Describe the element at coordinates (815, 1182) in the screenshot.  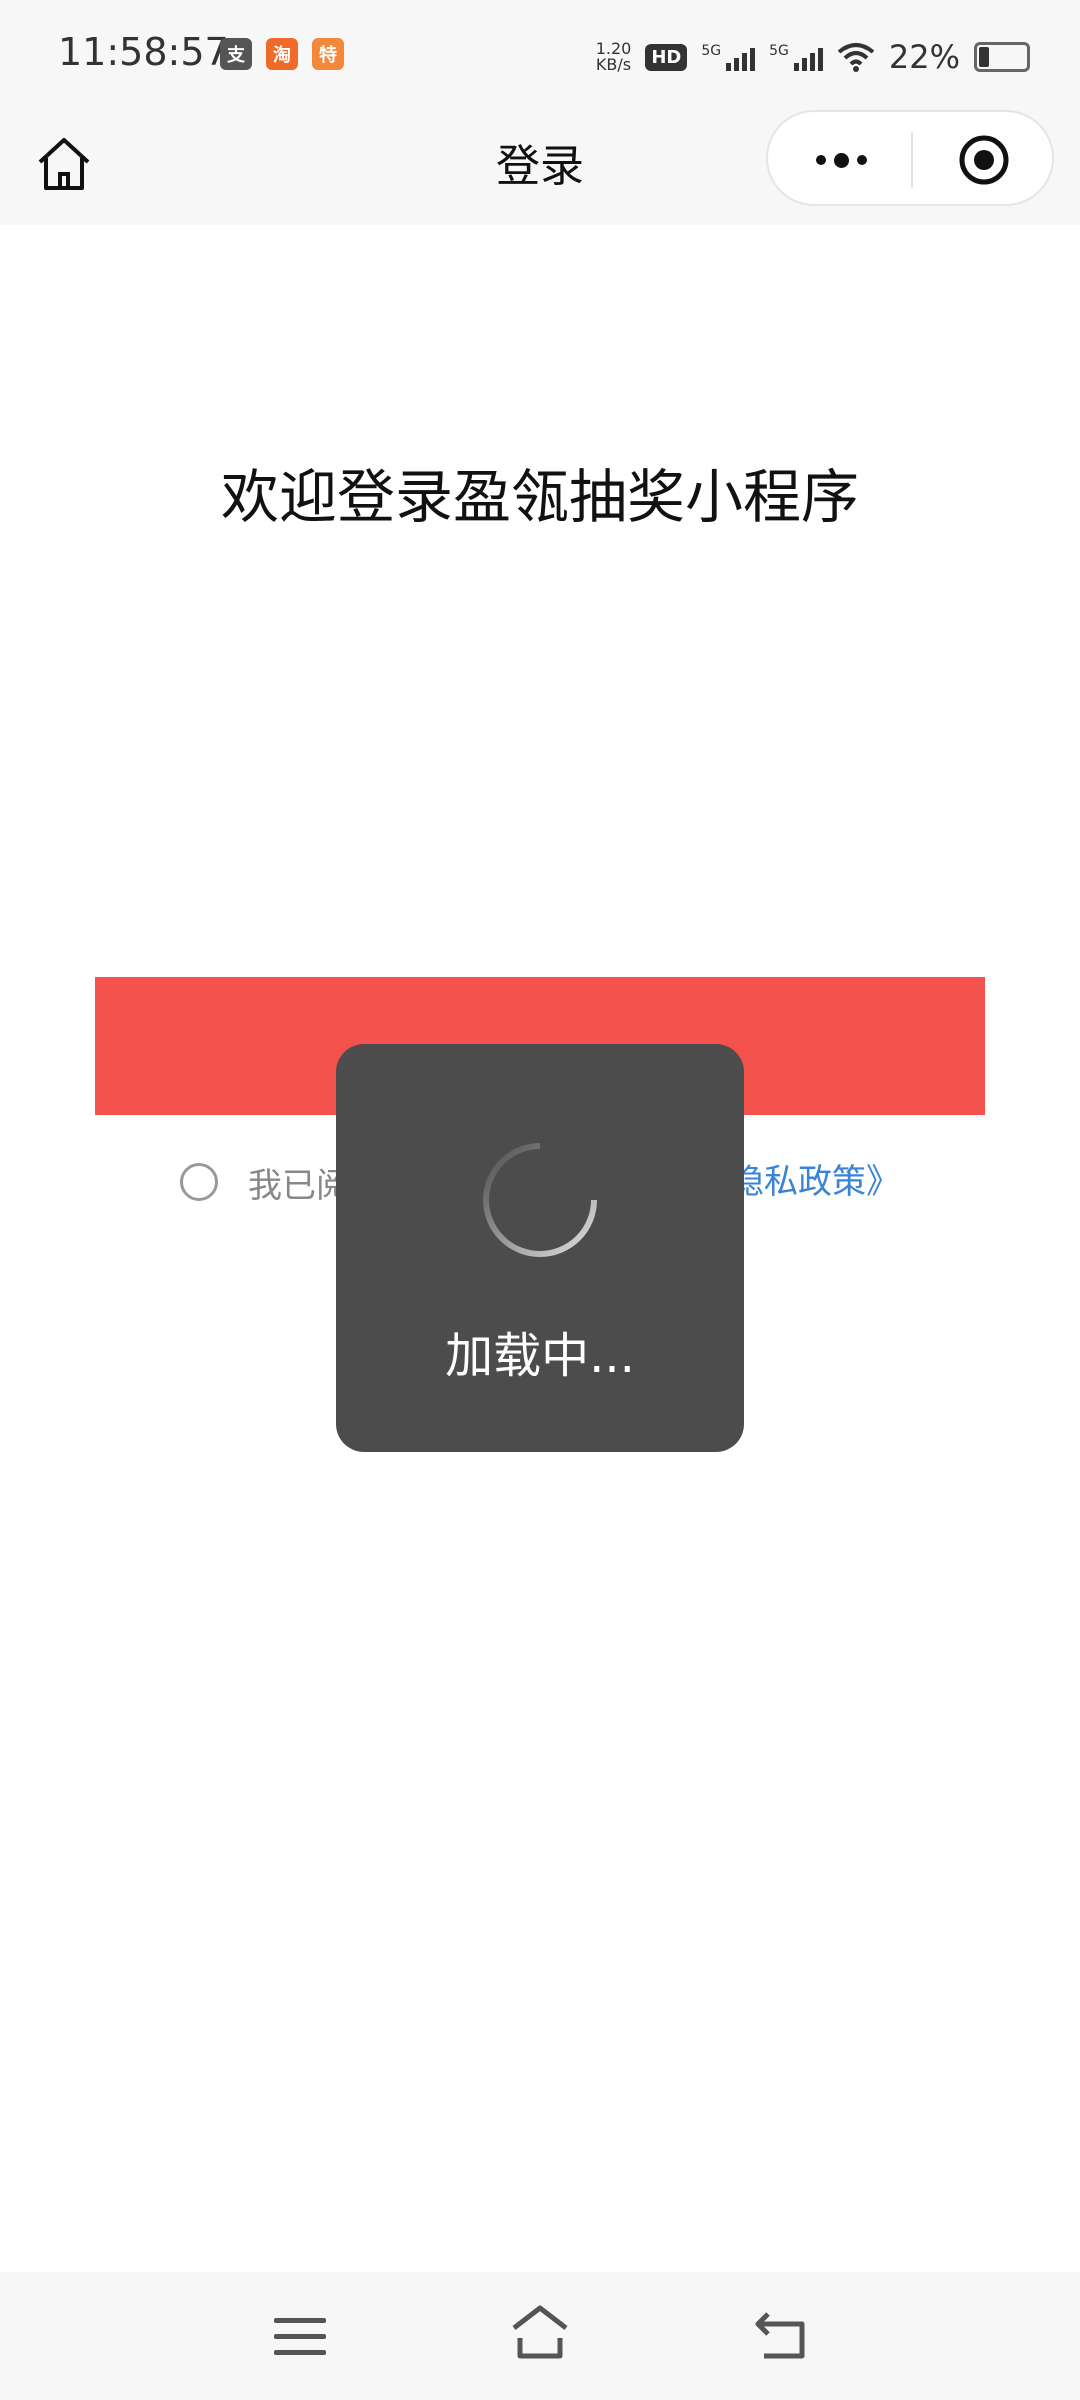
I see `privacy-policy-link: 隐私政策》` at that location.